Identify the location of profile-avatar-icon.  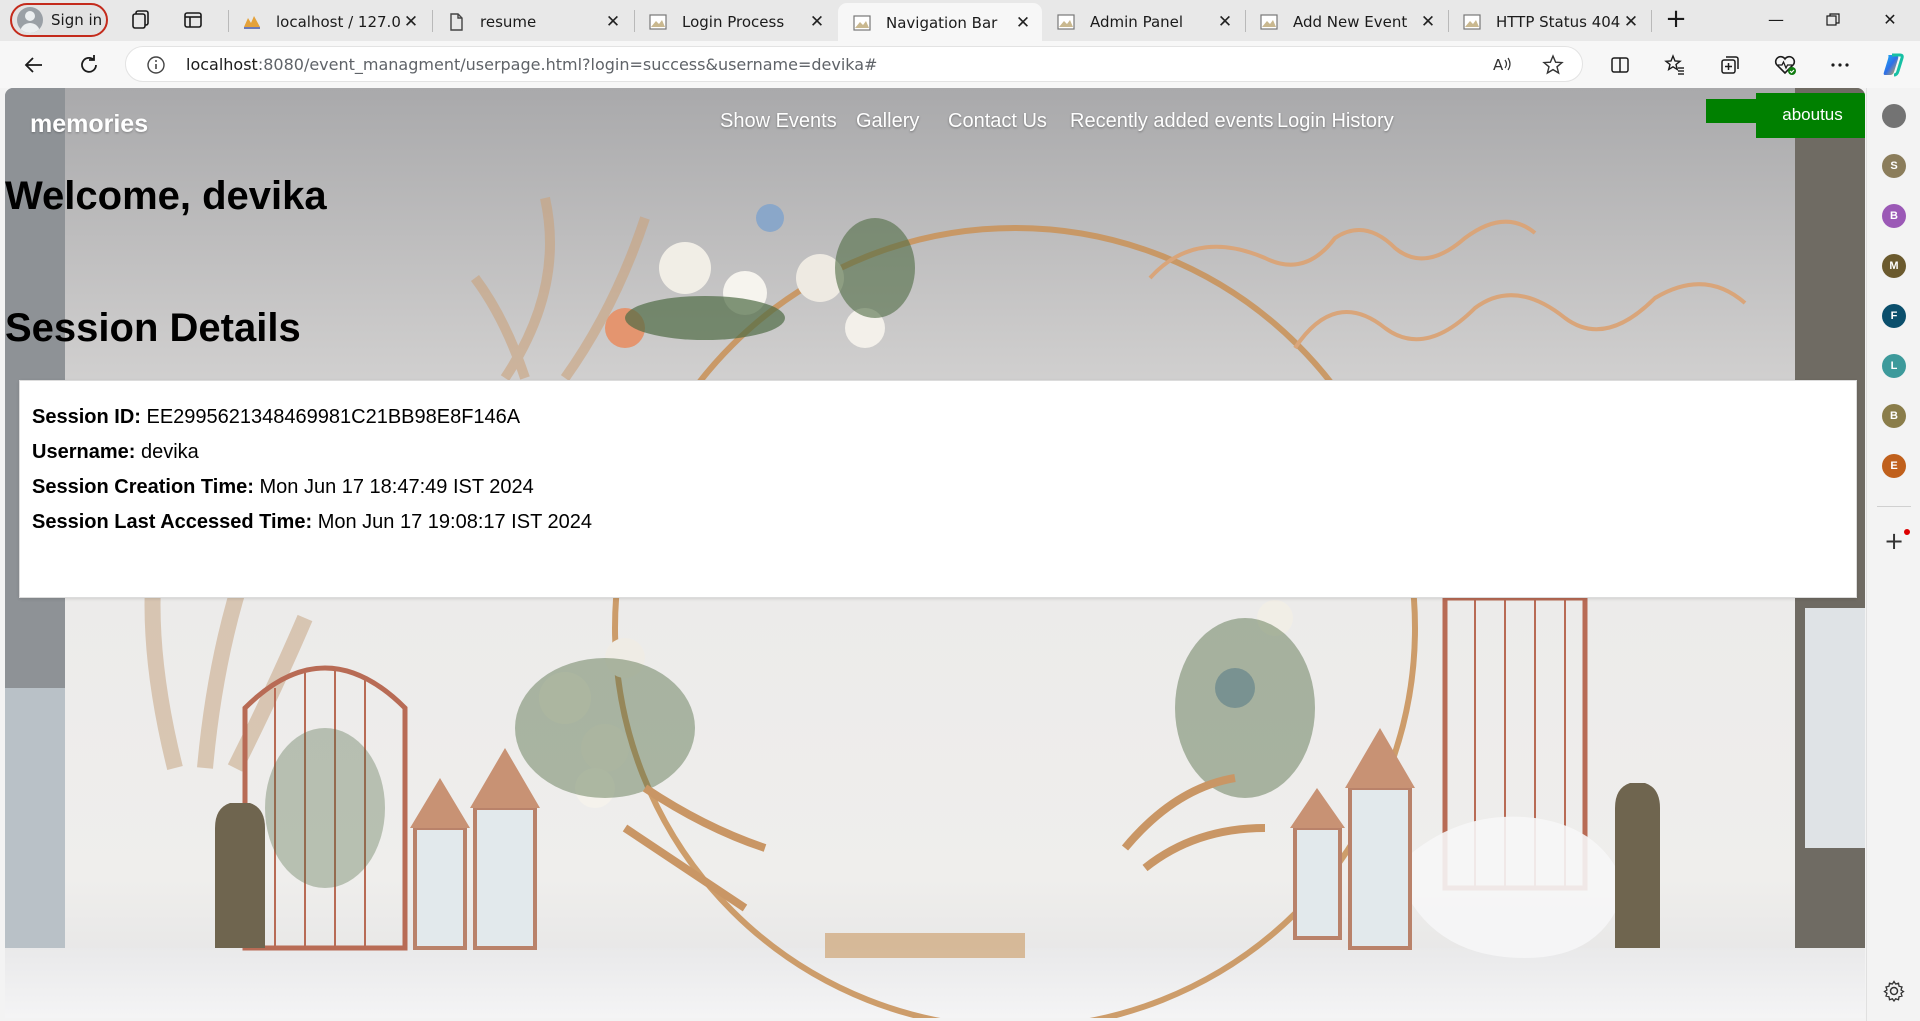
(30, 20).